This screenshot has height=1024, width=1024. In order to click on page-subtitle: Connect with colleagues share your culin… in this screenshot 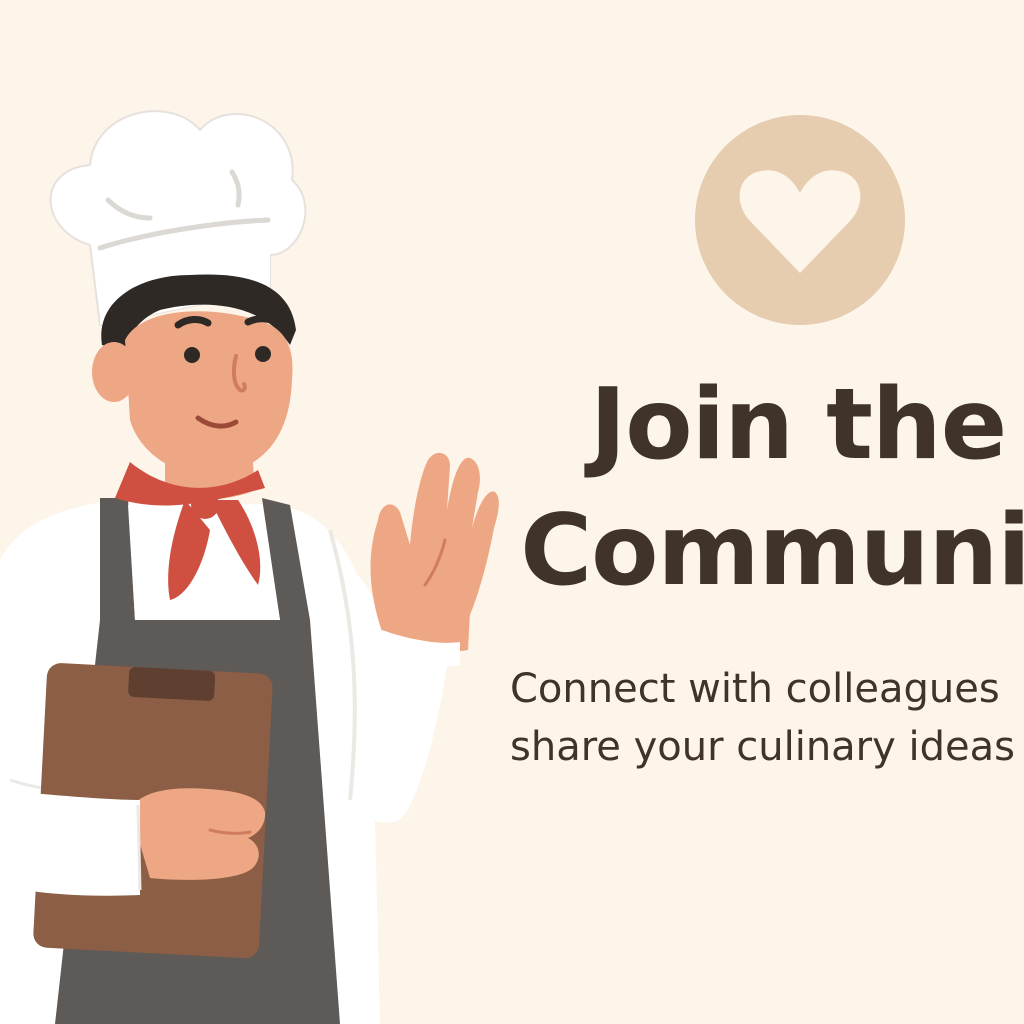, I will do `click(767, 718)`.